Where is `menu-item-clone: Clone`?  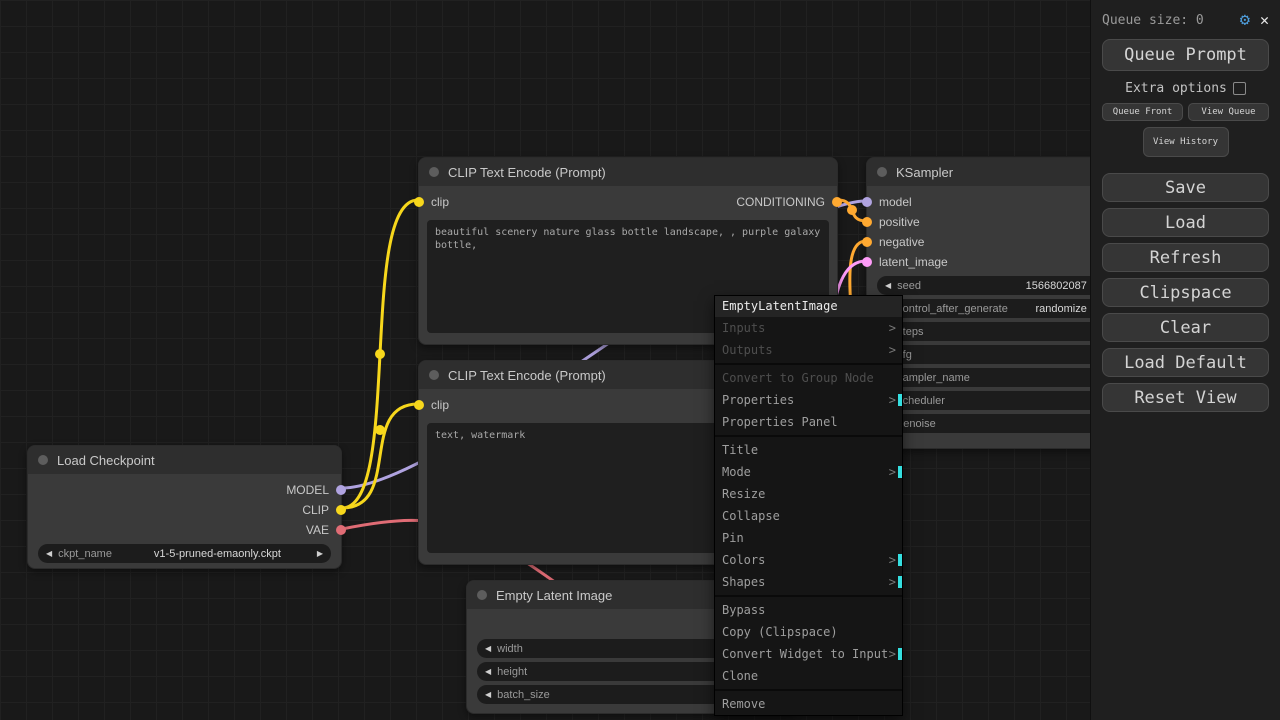
menu-item-clone: Clone is located at coordinates (808, 676).